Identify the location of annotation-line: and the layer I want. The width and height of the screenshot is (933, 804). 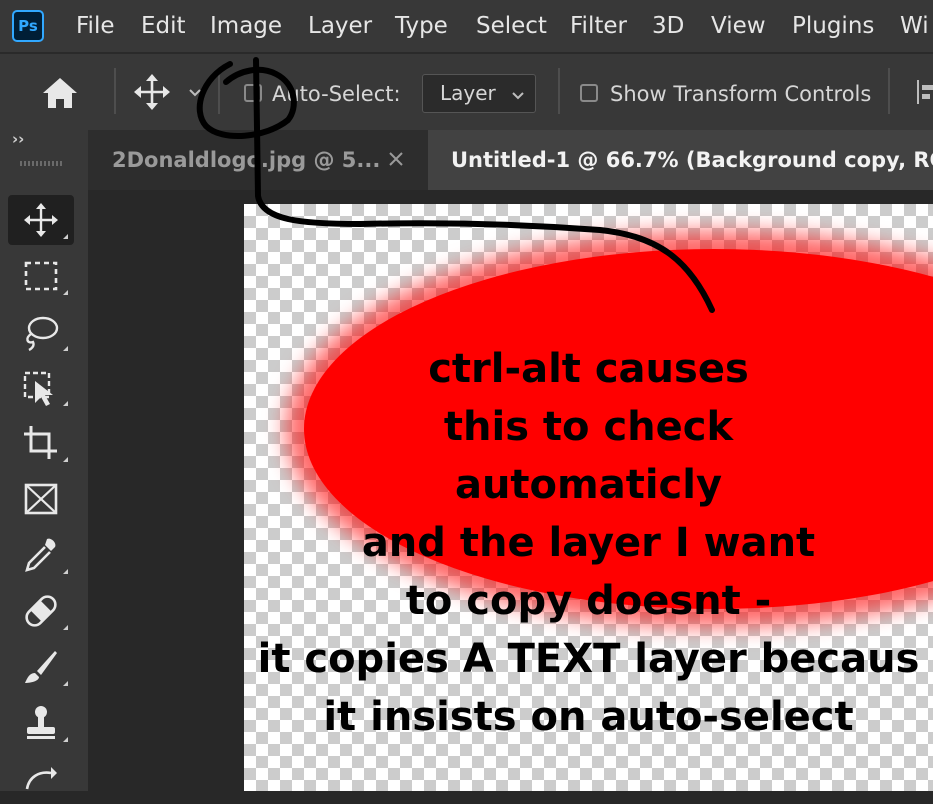
(588, 543).